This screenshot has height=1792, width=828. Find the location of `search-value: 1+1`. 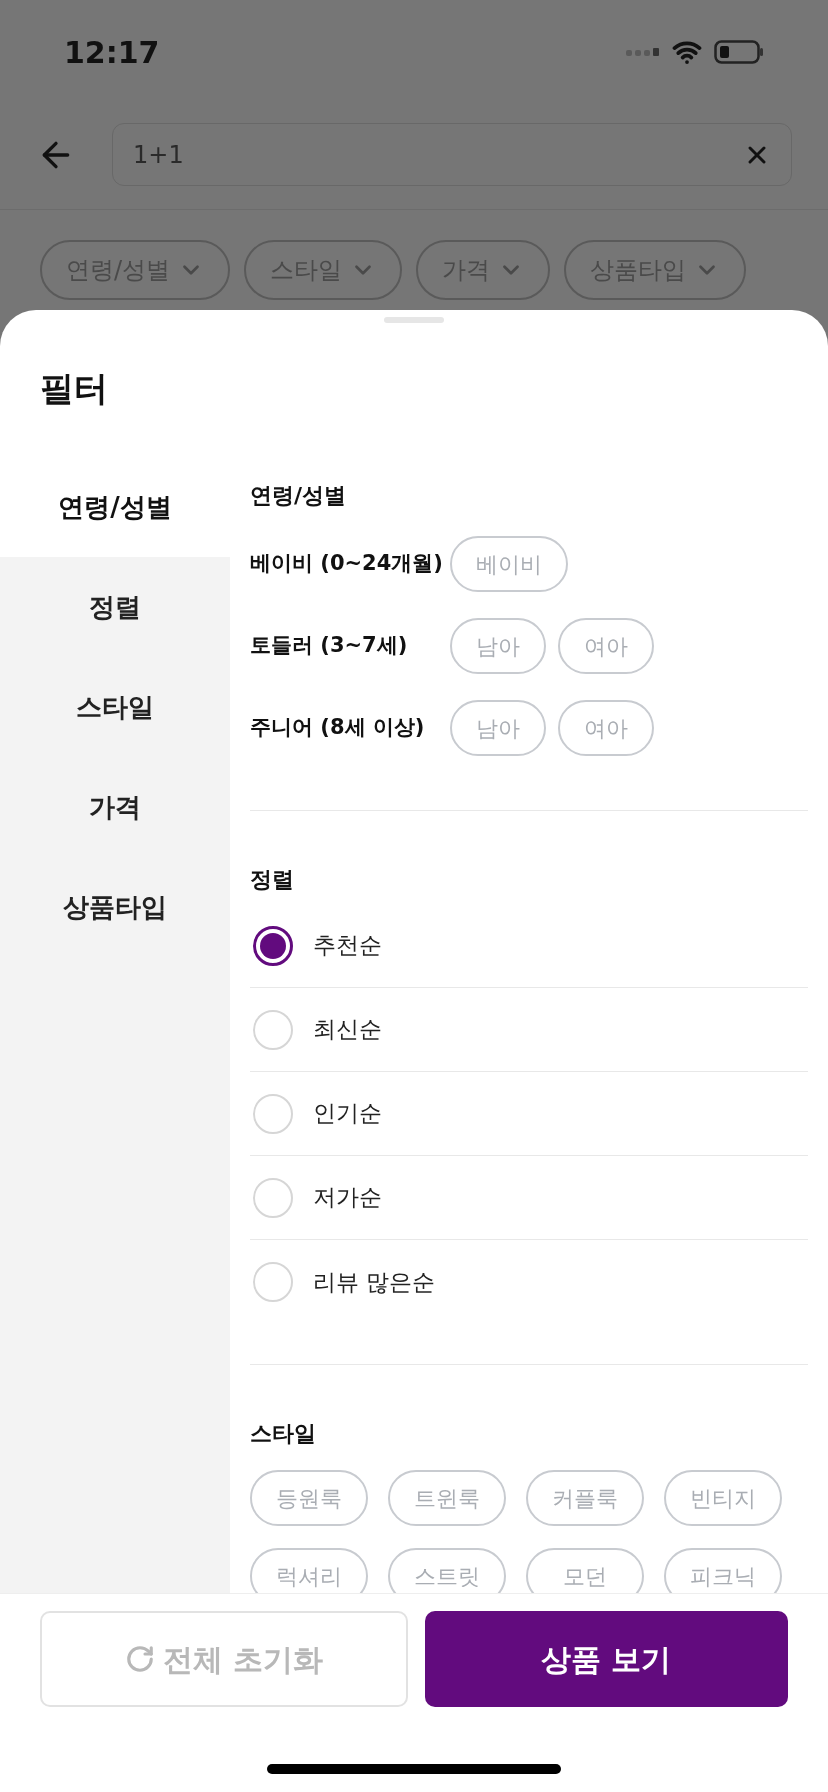

search-value: 1+1 is located at coordinates (158, 155).